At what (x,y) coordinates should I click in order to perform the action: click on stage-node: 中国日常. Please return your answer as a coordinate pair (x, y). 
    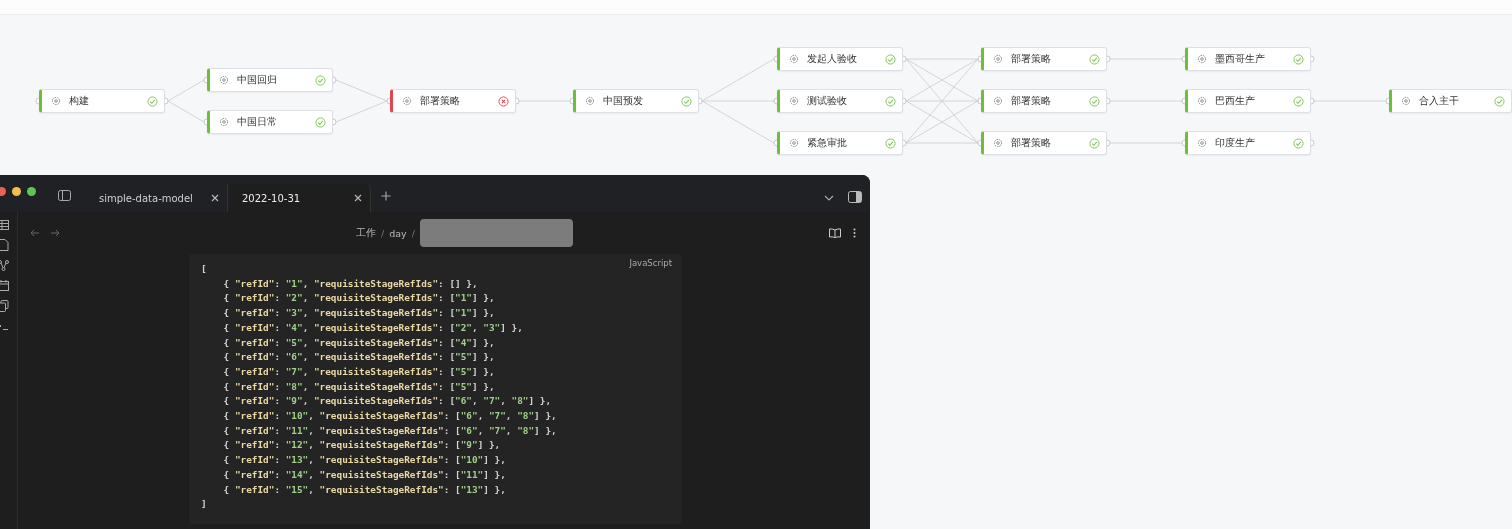
    Looking at the image, I should click on (270, 122).